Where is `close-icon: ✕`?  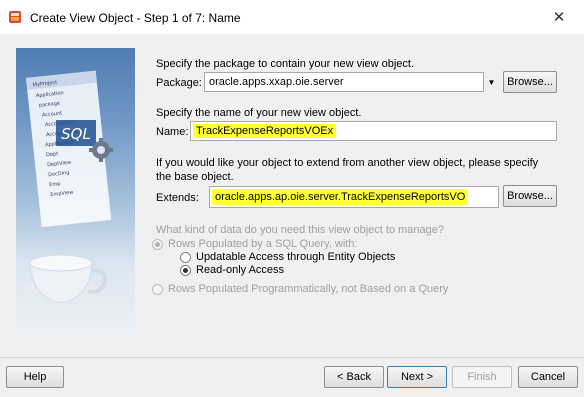
close-icon: ✕ is located at coordinates (559, 17).